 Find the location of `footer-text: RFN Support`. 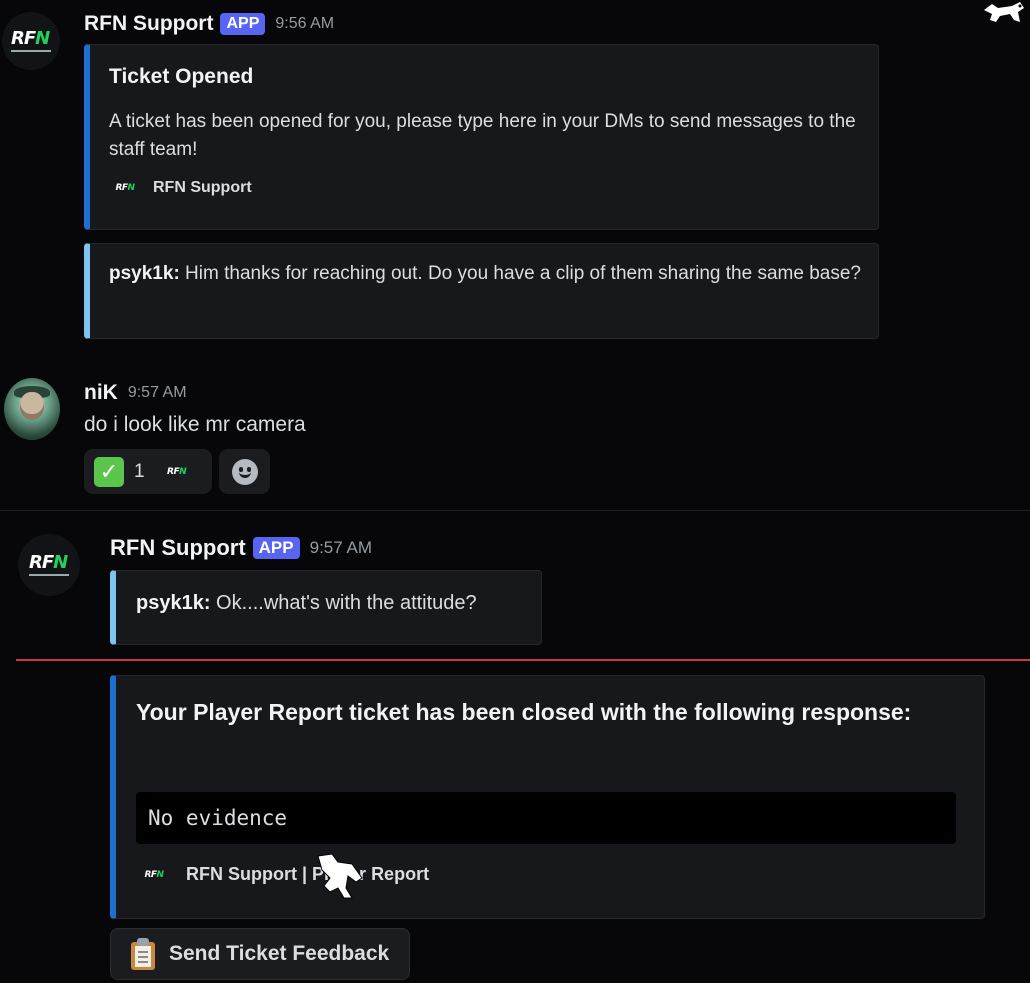

footer-text: RFN Support is located at coordinates (202, 187).